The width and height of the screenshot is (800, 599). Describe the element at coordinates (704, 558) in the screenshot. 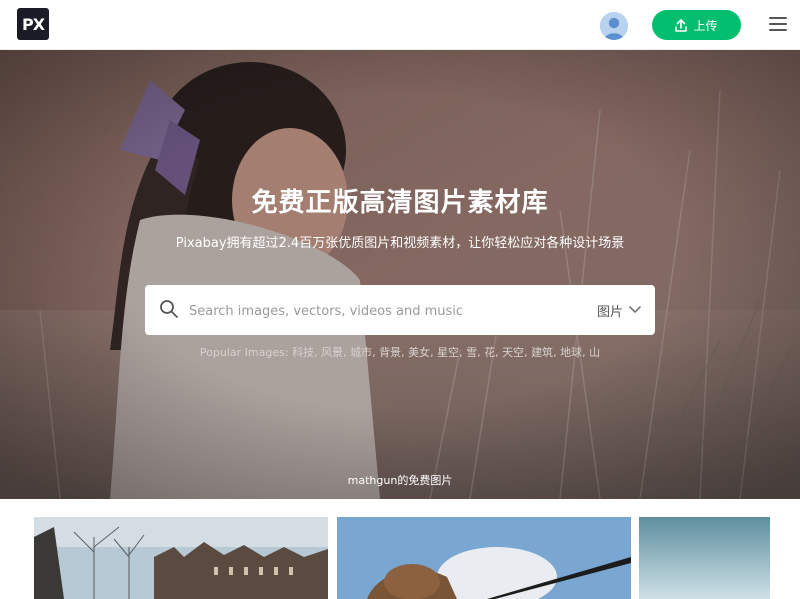

I see `image-thumbnail-sky` at that location.